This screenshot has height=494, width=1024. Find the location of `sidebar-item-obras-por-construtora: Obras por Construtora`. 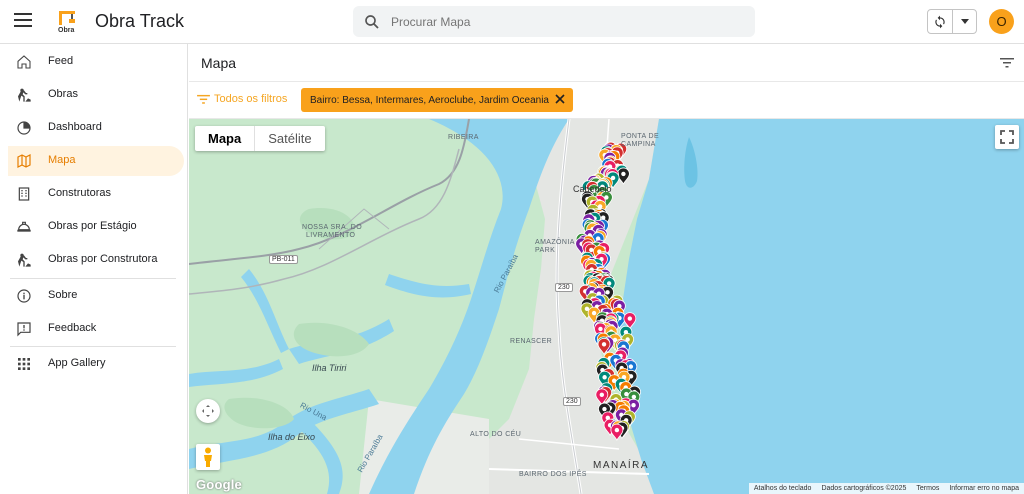

sidebar-item-obras-por-construtora: Obras por Construtora is located at coordinates (96, 260).